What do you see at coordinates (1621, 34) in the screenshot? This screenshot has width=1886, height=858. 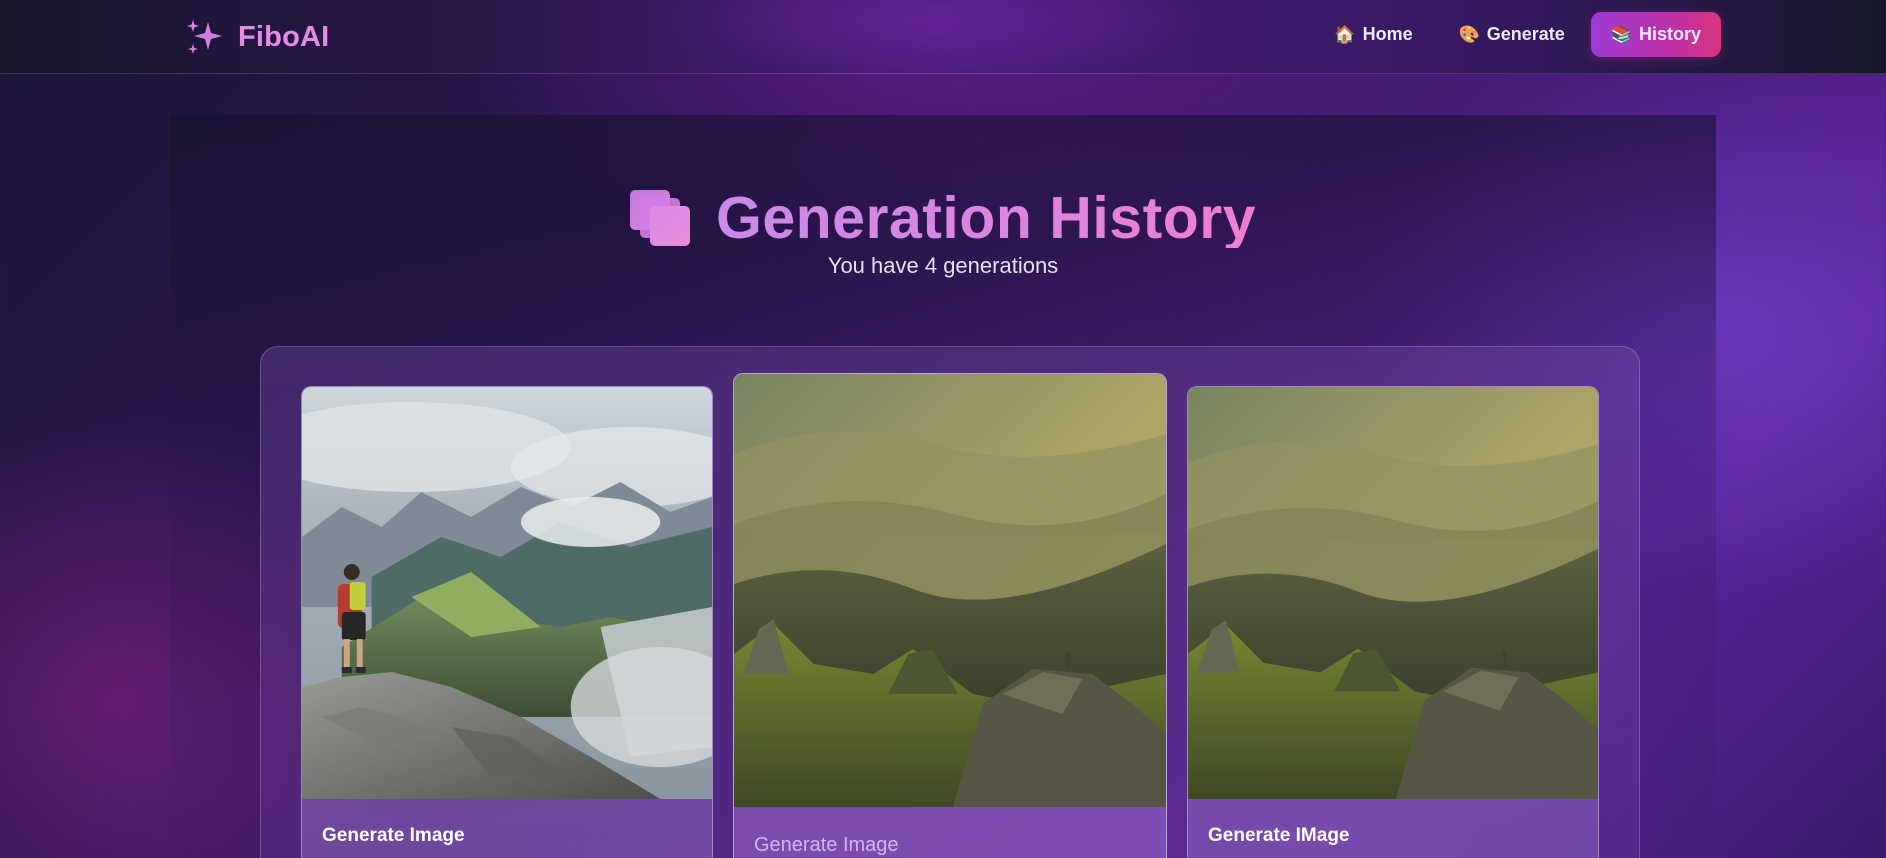 I see `books-icon: 📚` at bounding box center [1621, 34].